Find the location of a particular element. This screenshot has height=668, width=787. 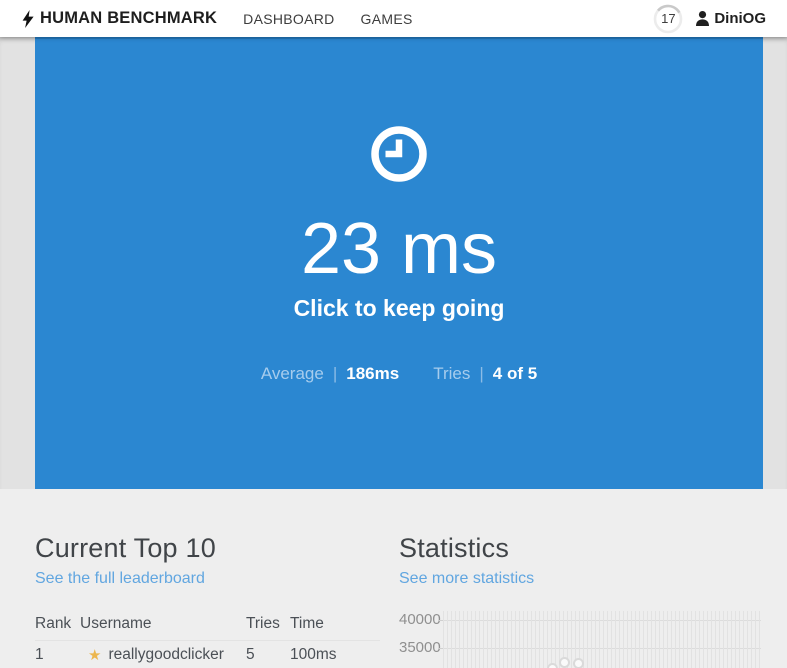

nav-games: GAMES is located at coordinates (387, 19).